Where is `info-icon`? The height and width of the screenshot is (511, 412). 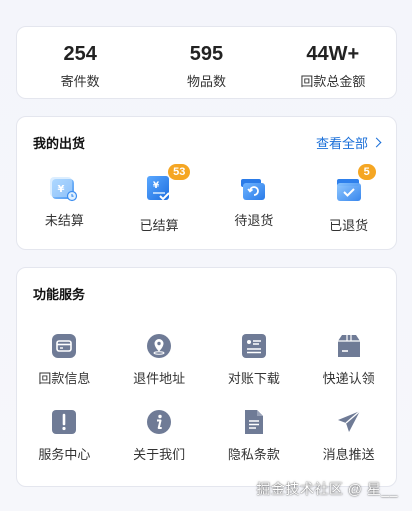
info-icon is located at coordinates (159, 422).